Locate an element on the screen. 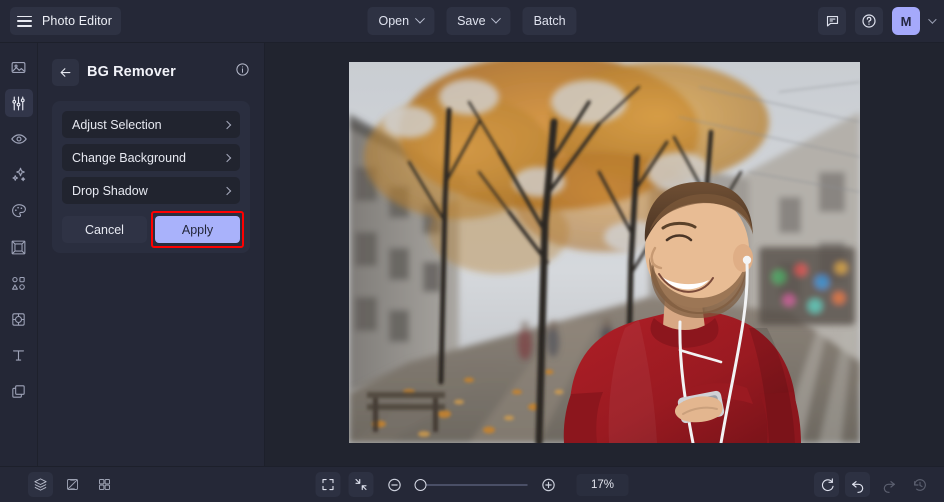 The width and height of the screenshot is (944, 502). hamburger-icon is located at coordinates (24, 21).